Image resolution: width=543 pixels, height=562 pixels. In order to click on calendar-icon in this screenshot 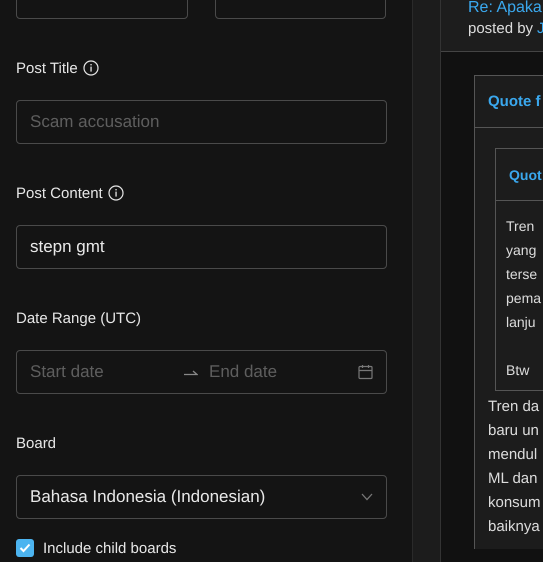, I will do `click(365, 372)`.